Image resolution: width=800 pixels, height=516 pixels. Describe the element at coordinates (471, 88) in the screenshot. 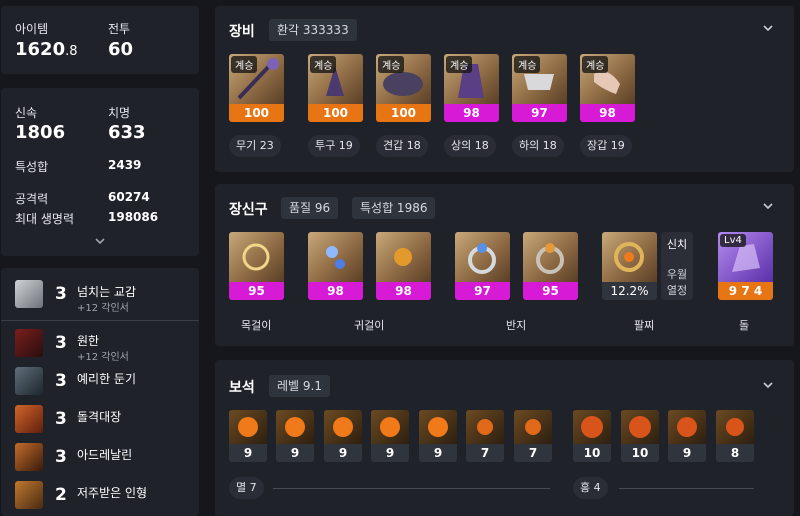

I see `equipment-slot-chest: 계승 98` at that location.